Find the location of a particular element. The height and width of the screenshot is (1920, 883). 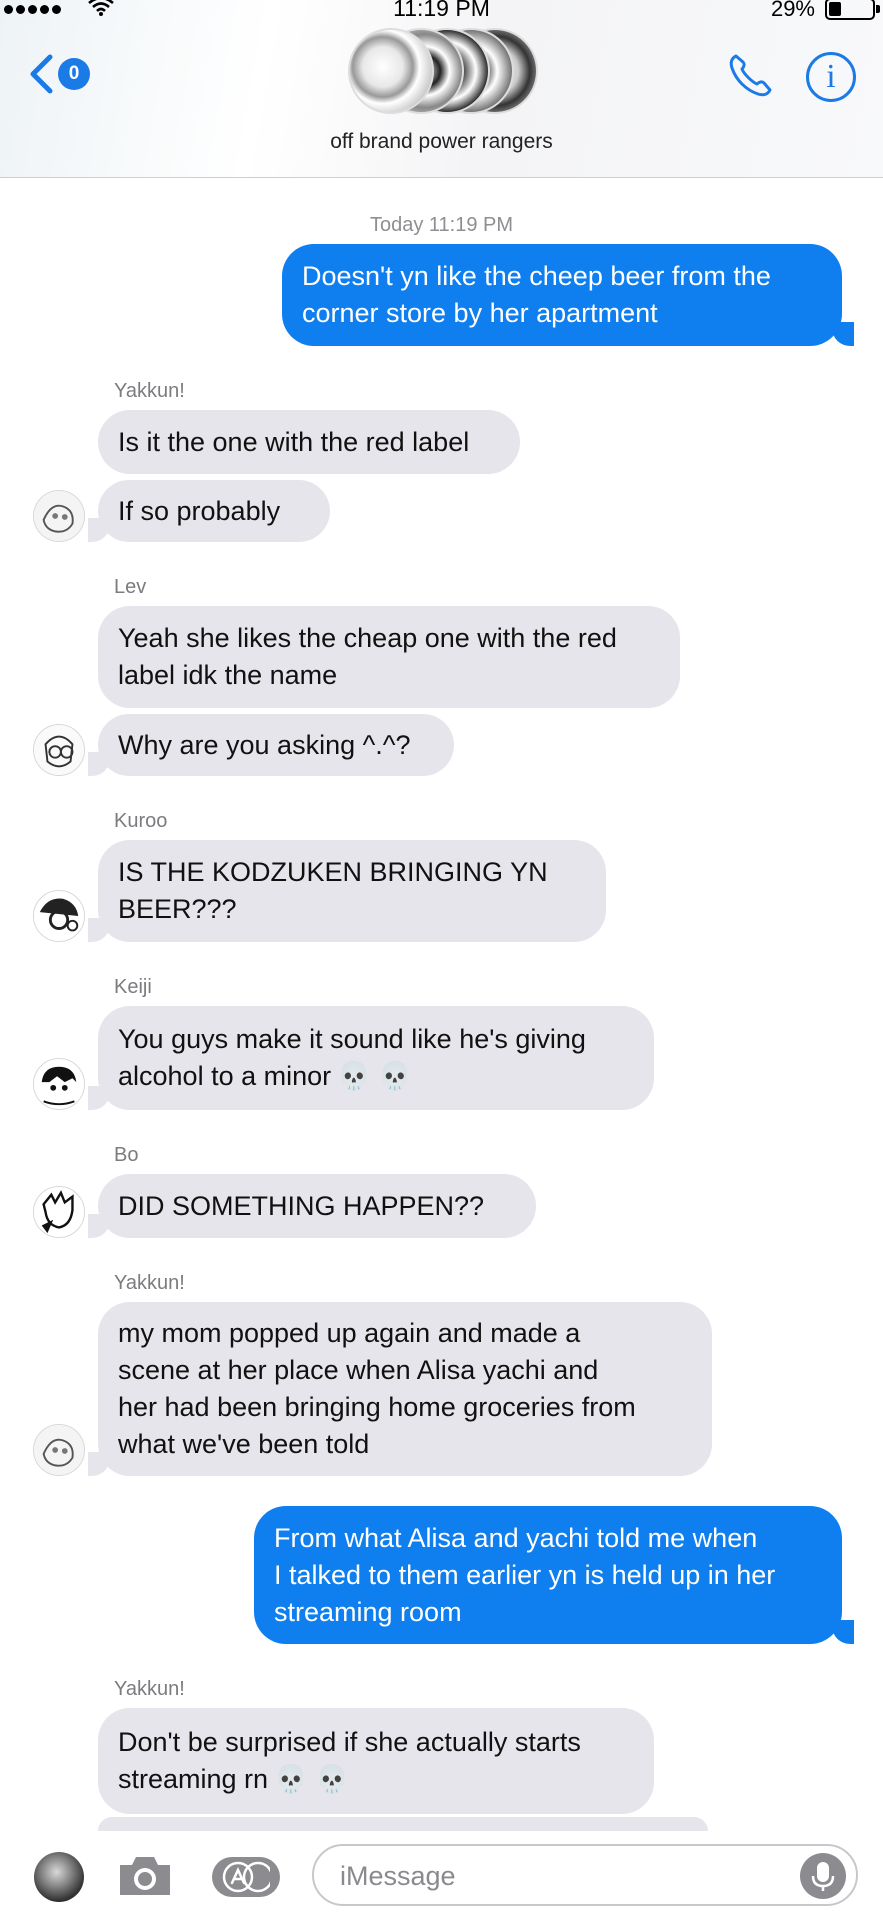

battery-percentage: 29% is located at coordinates (792, 10).